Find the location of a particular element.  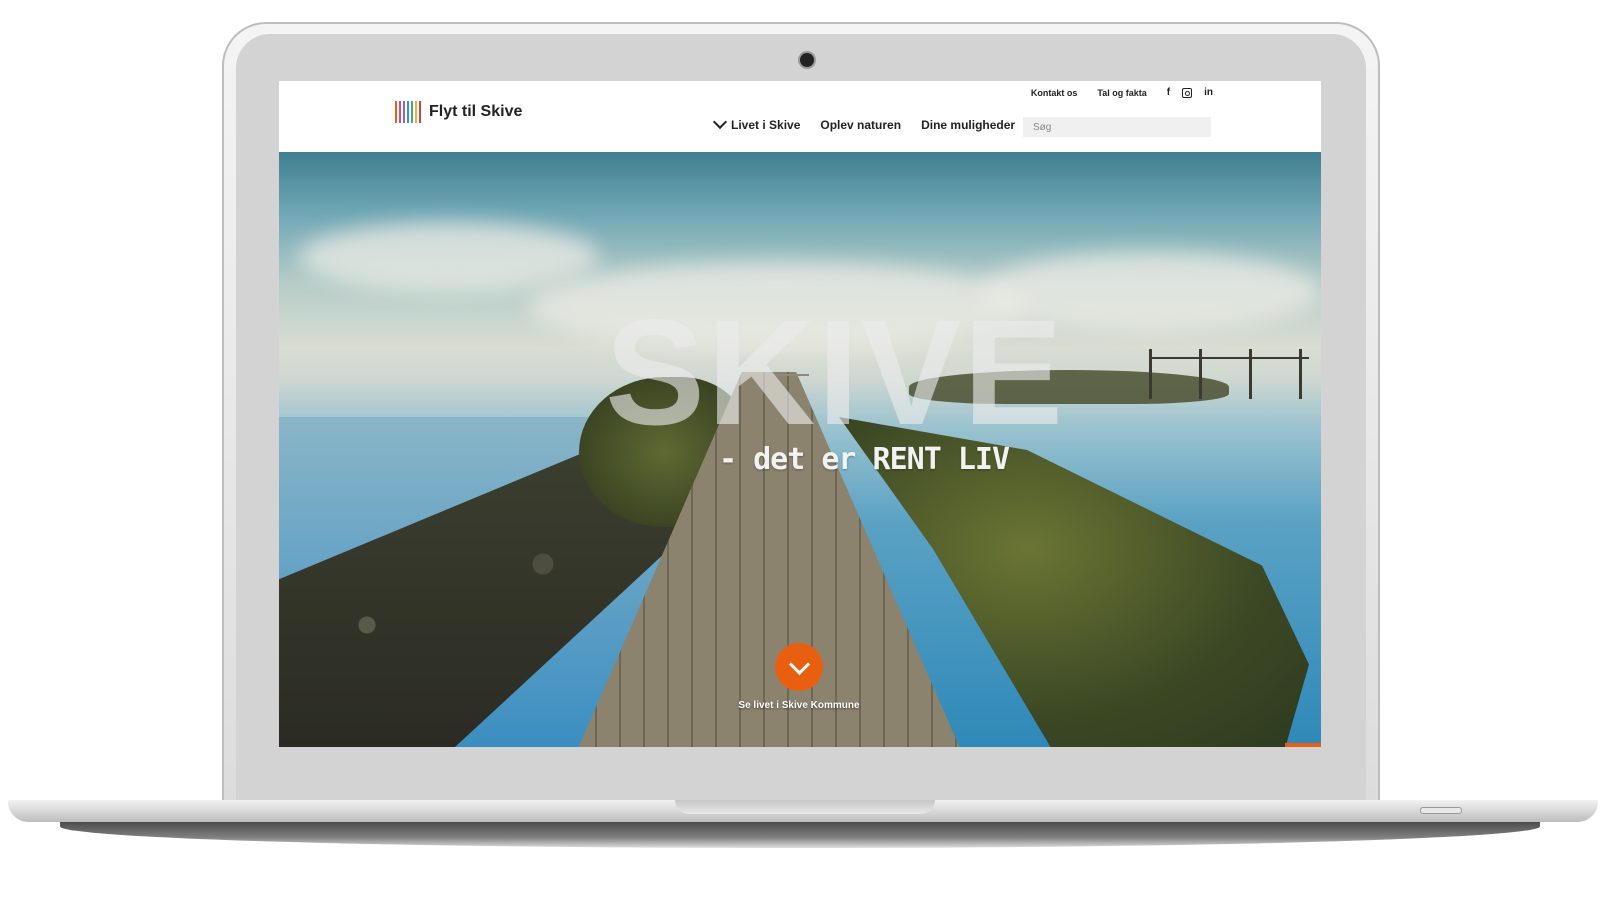

social-links: f in is located at coordinates (1190, 92).